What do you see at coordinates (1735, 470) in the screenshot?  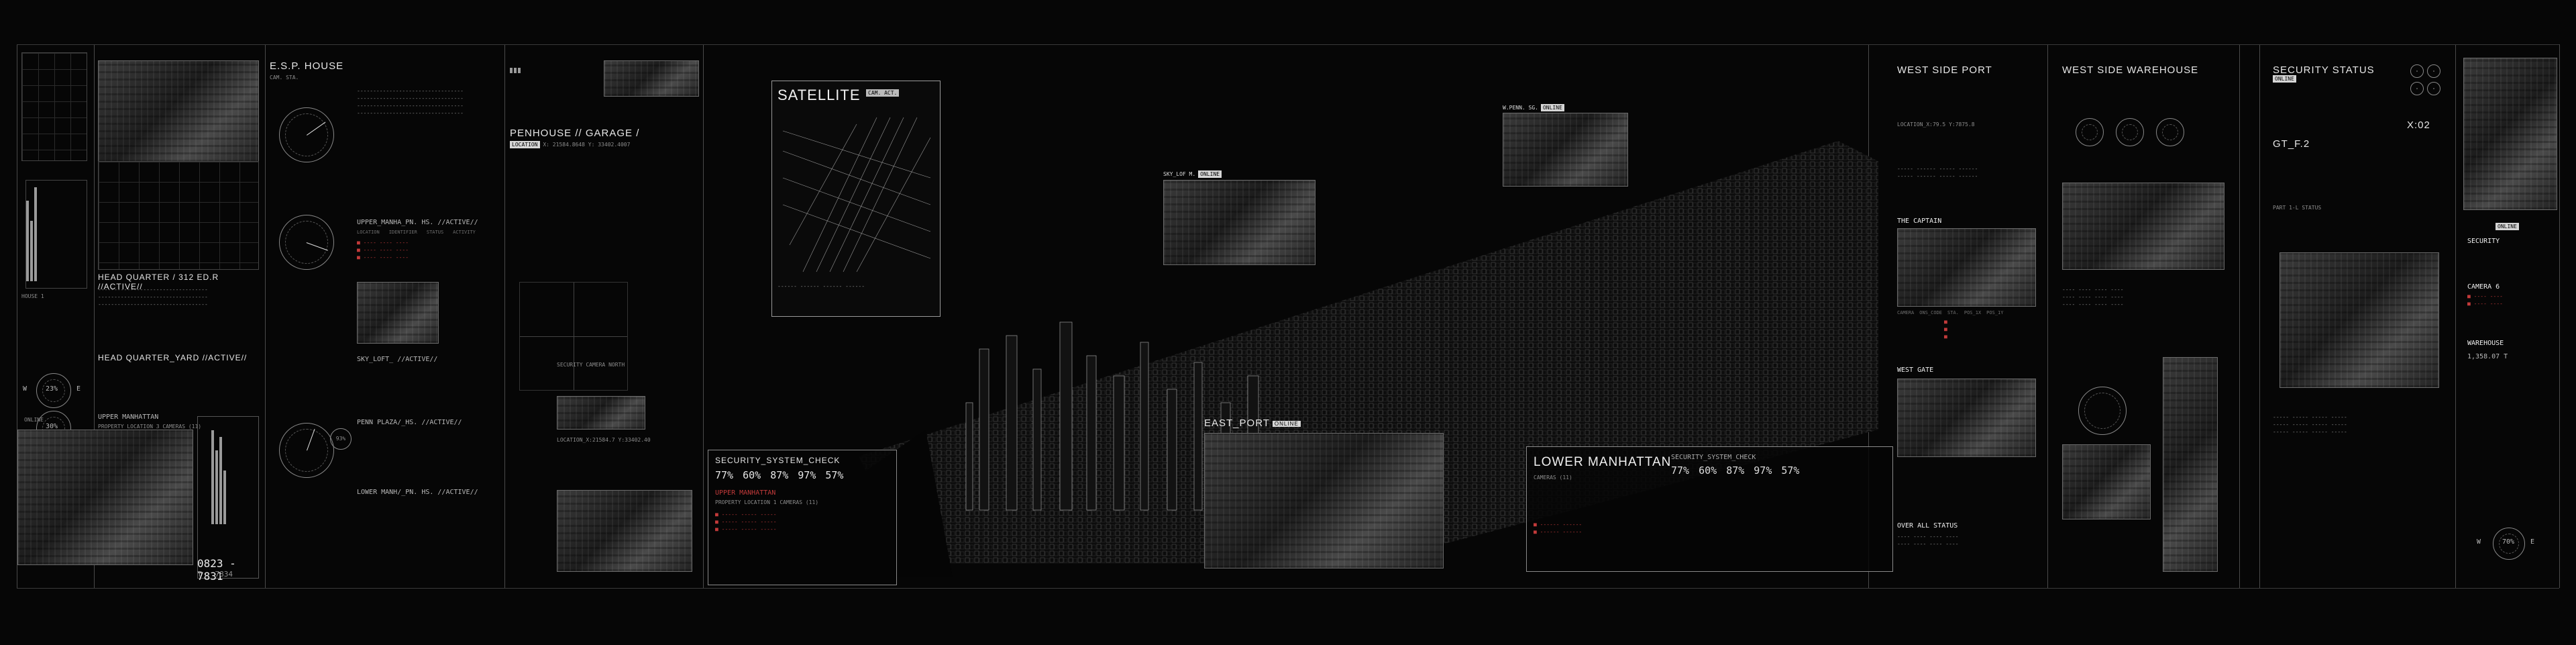 I see `lower-check-values: 77% 60% 87% 97% 57%` at bounding box center [1735, 470].